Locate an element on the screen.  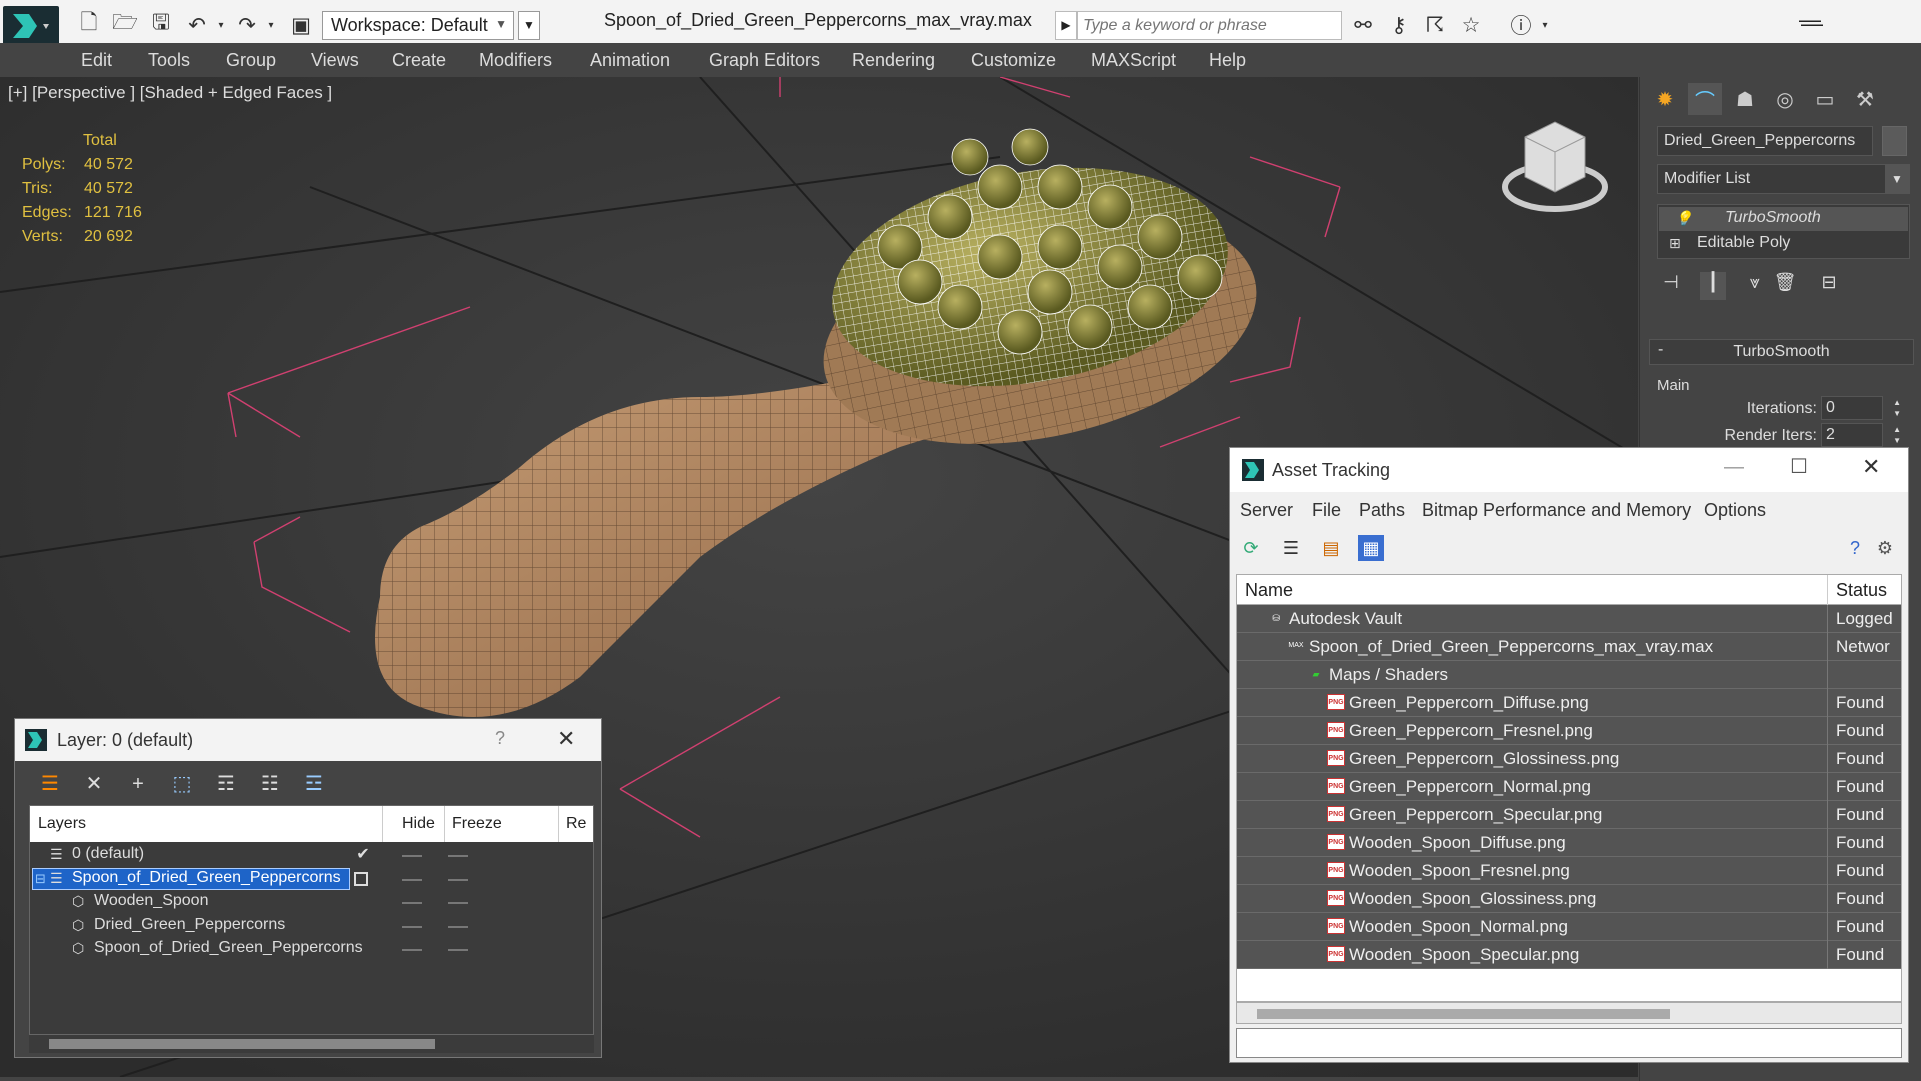
menu-rendering: Rendering is located at coordinates (893, 60).